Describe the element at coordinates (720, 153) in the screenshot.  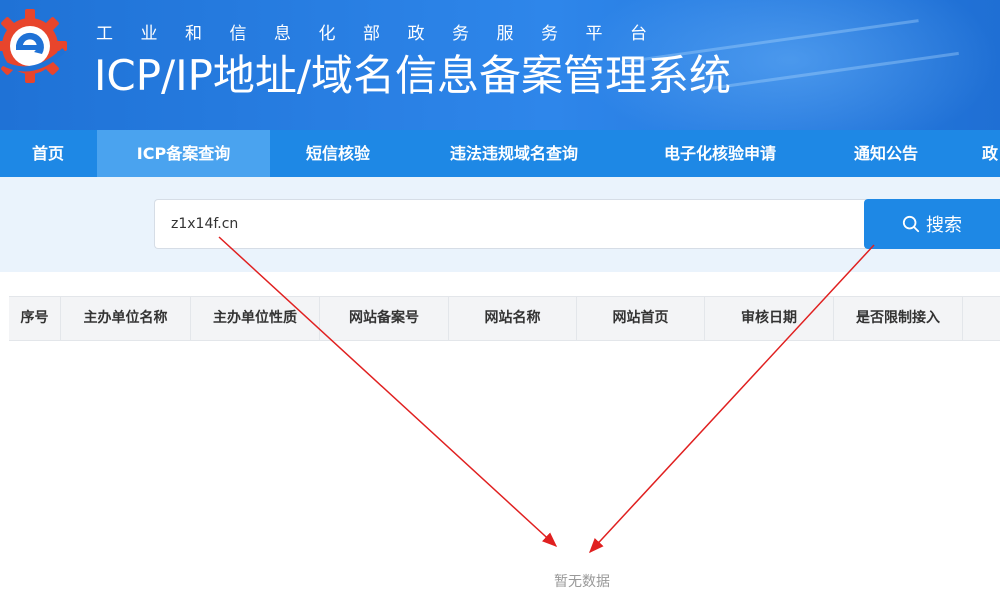
I see `nav-item-electronic-verify: 电子化核验申请` at that location.